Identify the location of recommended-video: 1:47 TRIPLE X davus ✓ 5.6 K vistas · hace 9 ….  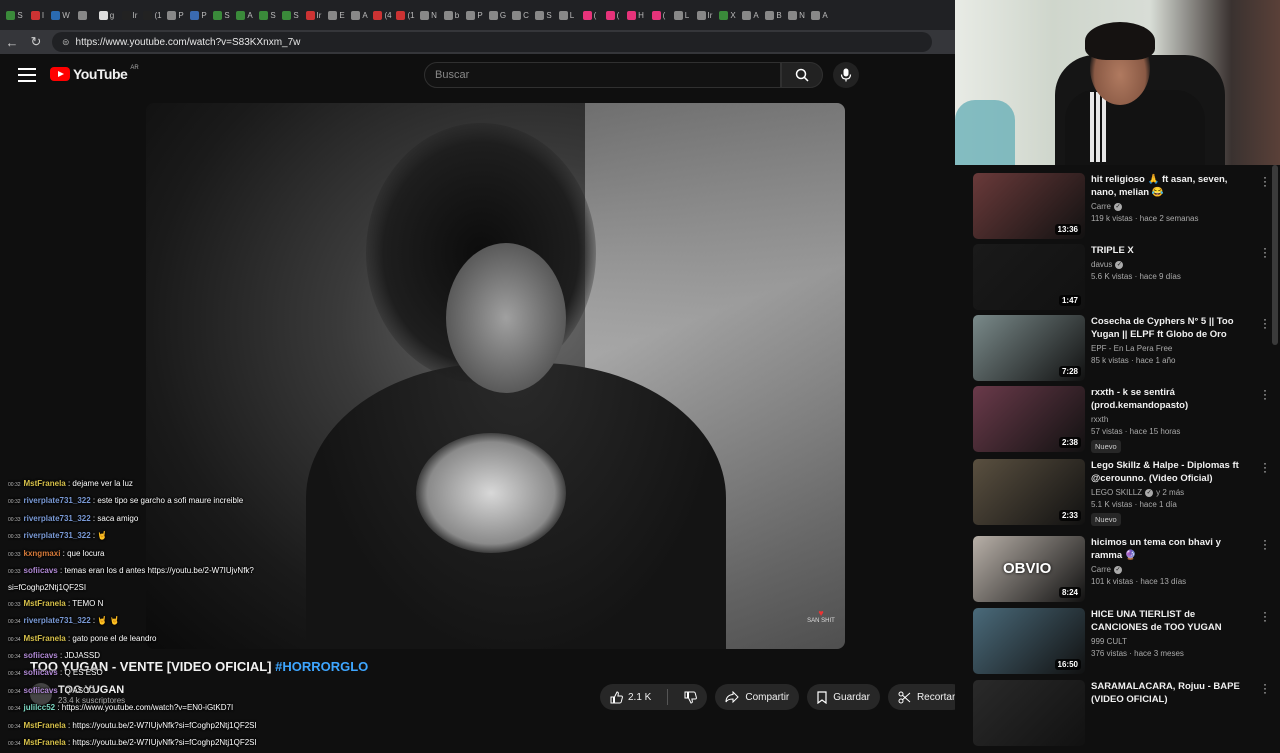
(1123, 277).